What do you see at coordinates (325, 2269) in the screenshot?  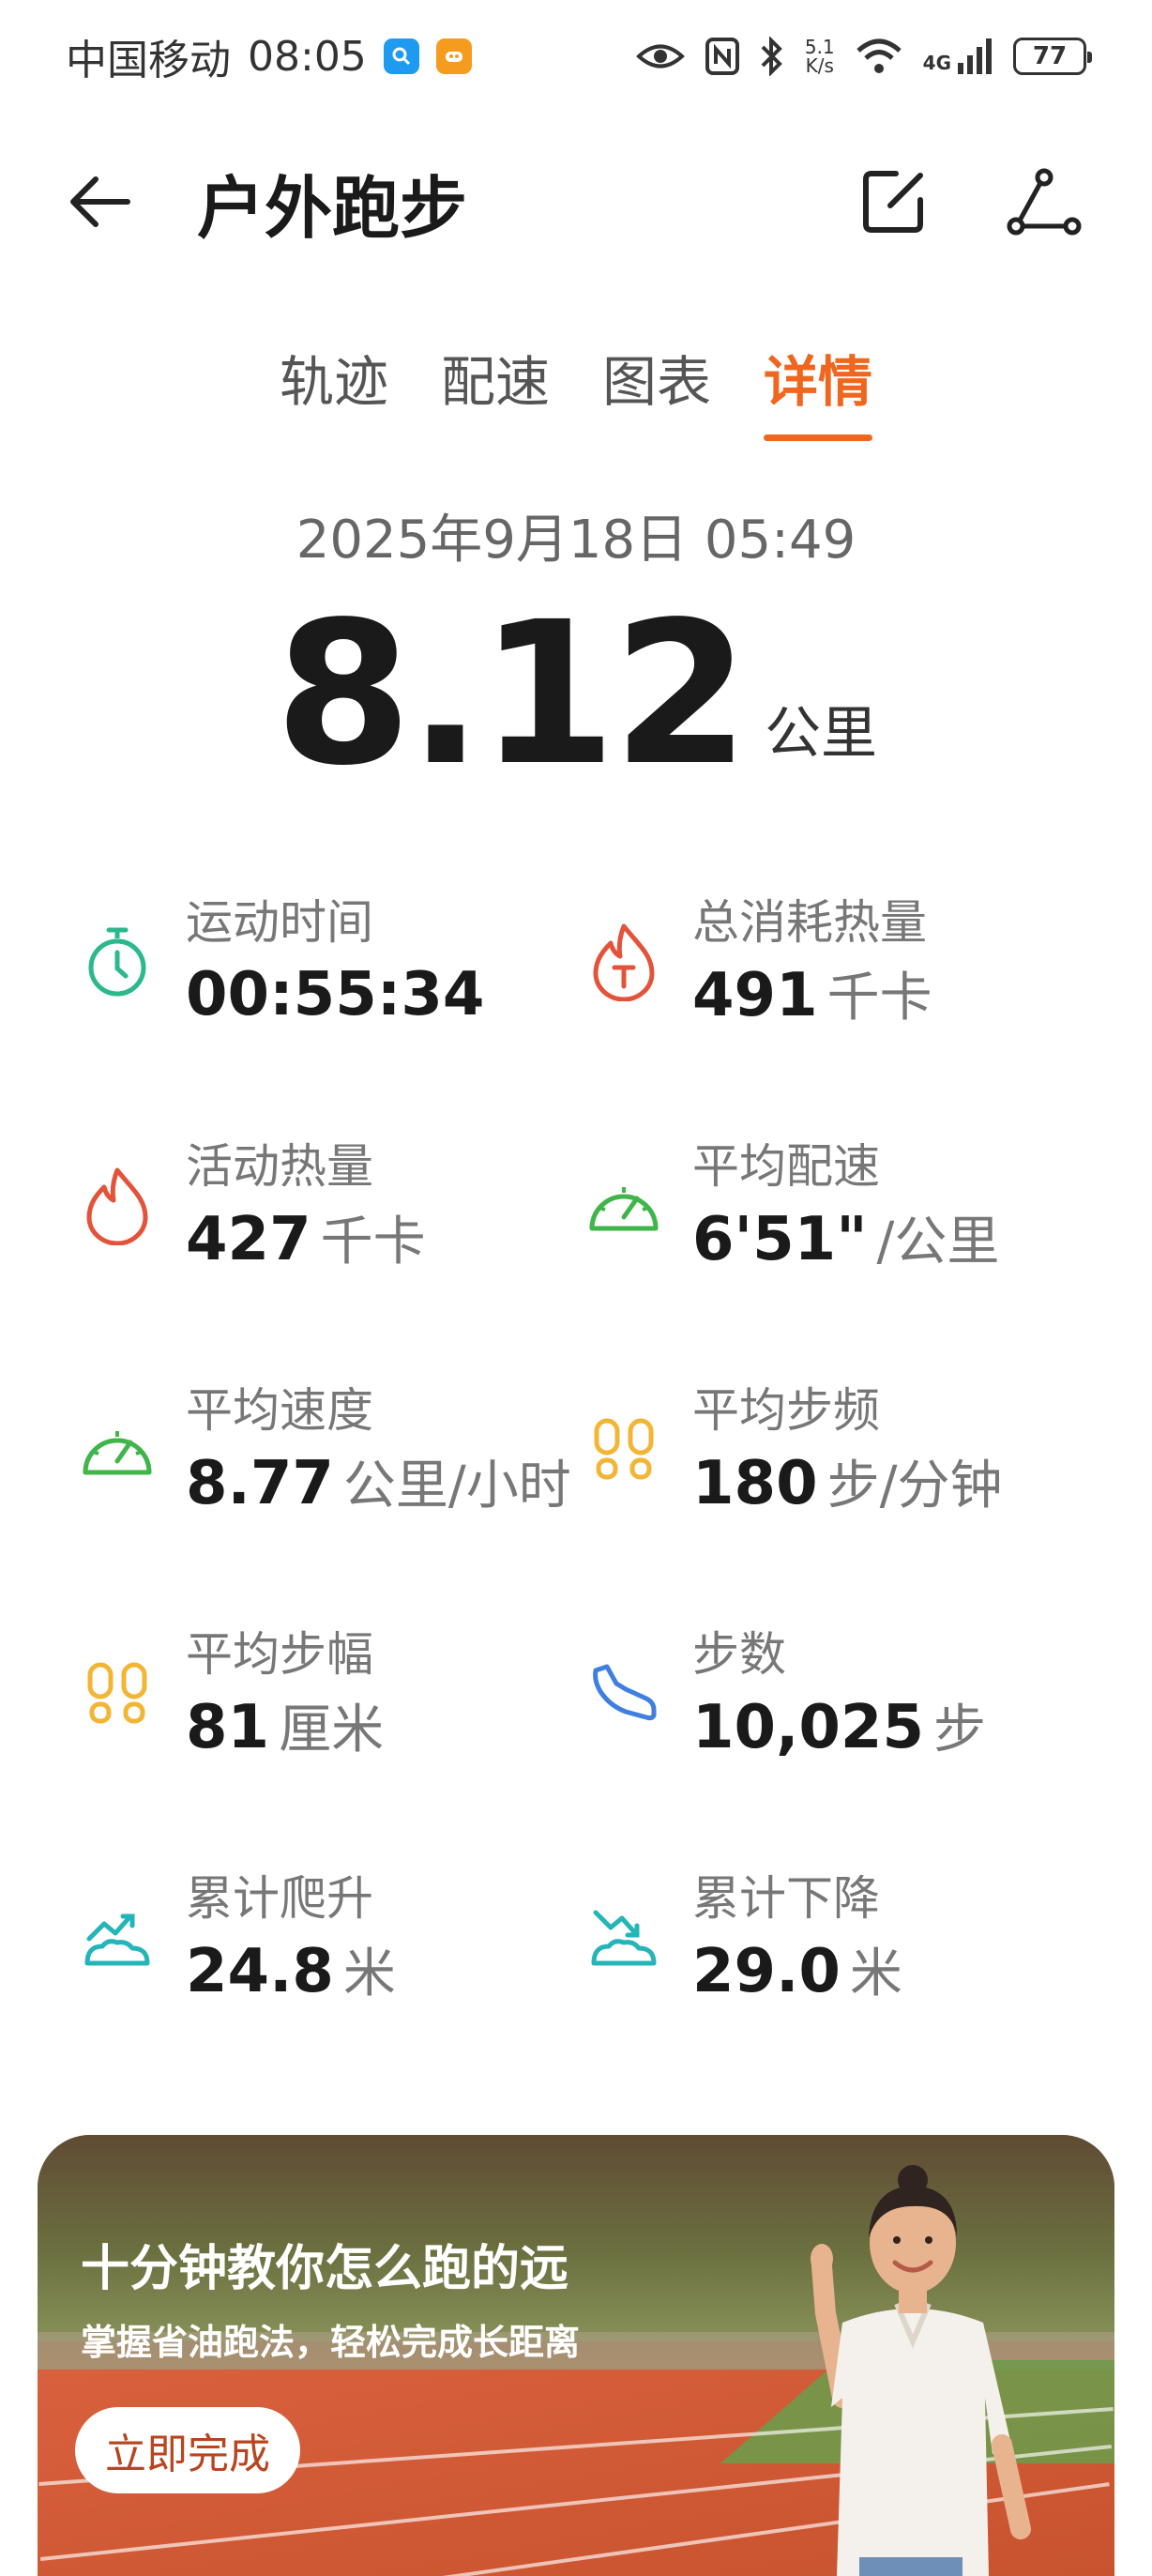 I see `banner-title: 十分钟教你怎么跑的远` at bounding box center [325, 2269].